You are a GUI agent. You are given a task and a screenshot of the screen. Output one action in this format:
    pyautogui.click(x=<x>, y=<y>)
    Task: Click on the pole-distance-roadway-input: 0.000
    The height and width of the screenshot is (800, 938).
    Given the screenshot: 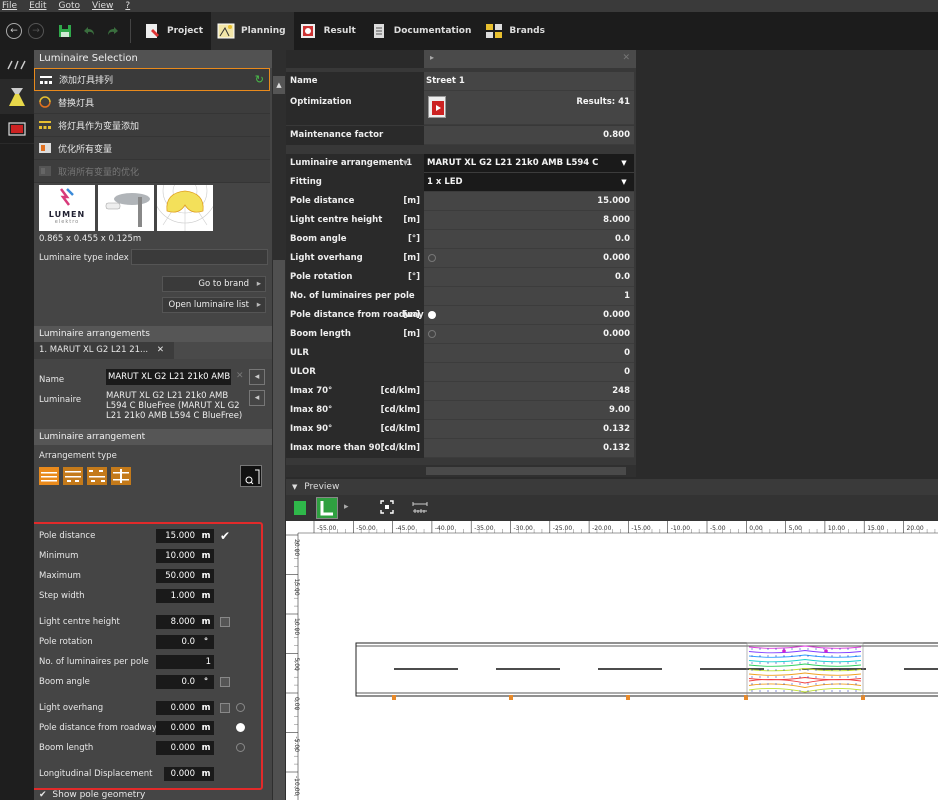 What is the action you would take?
    pyautogui.click(x=177, y=728)
    